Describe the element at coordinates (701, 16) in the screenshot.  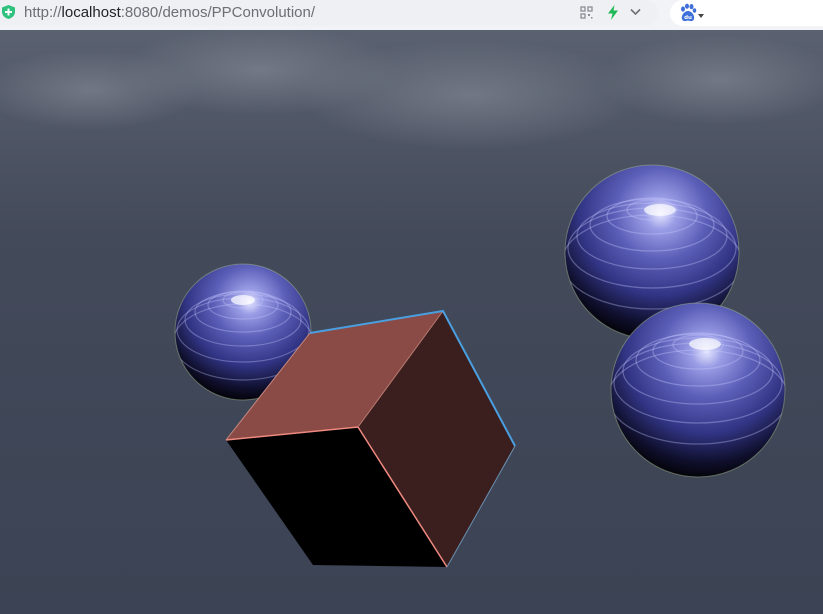
I see `search-engine-caret-icon` at that location.